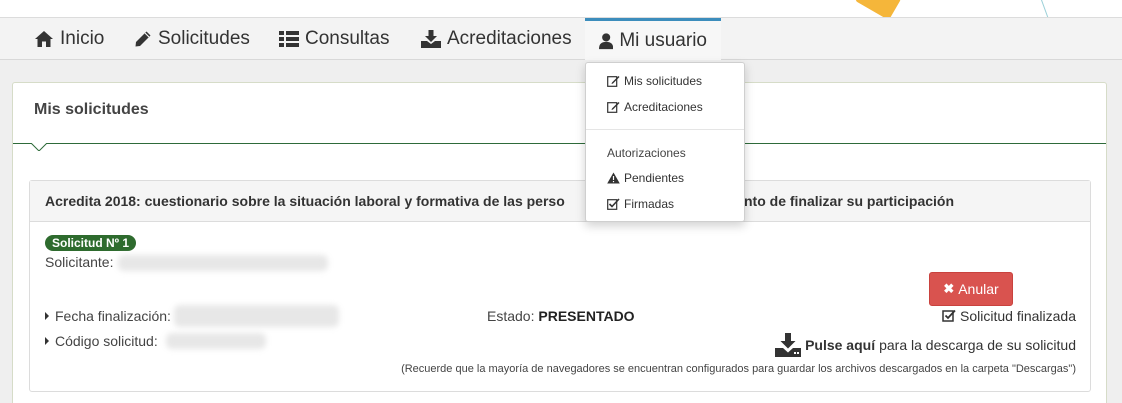  What do you see at coordinates (840, 345) in the screenshot?
I see `download-bold: Pulse aquí` at bounding box center [840, 345].